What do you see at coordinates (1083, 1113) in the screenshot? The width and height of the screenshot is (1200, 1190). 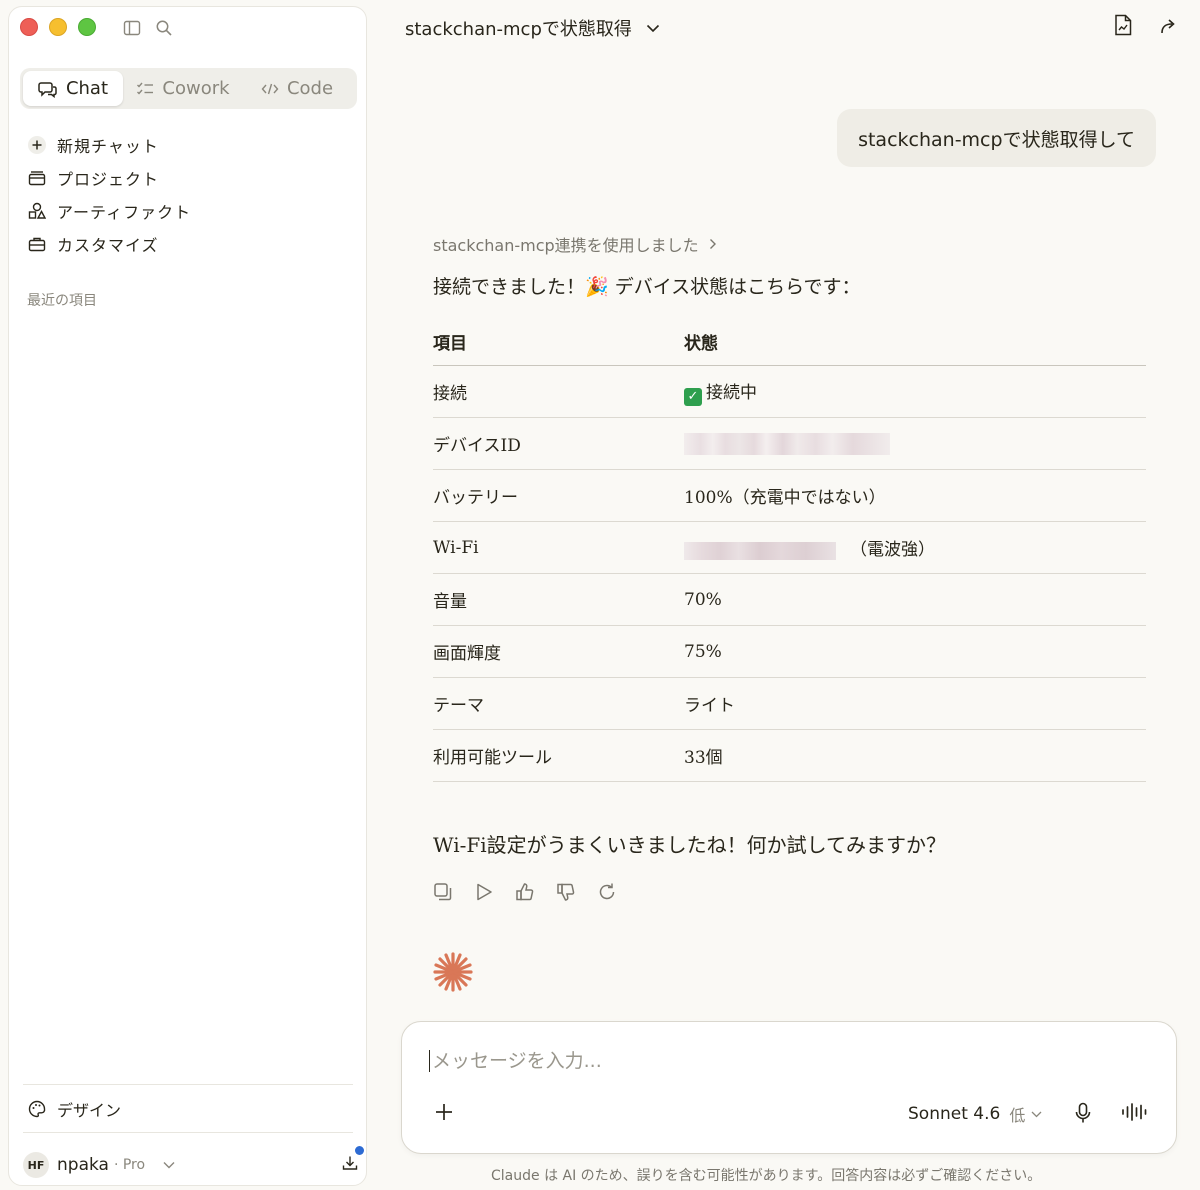 I see `microphone-icon` at bounding box center [1083, 1113].